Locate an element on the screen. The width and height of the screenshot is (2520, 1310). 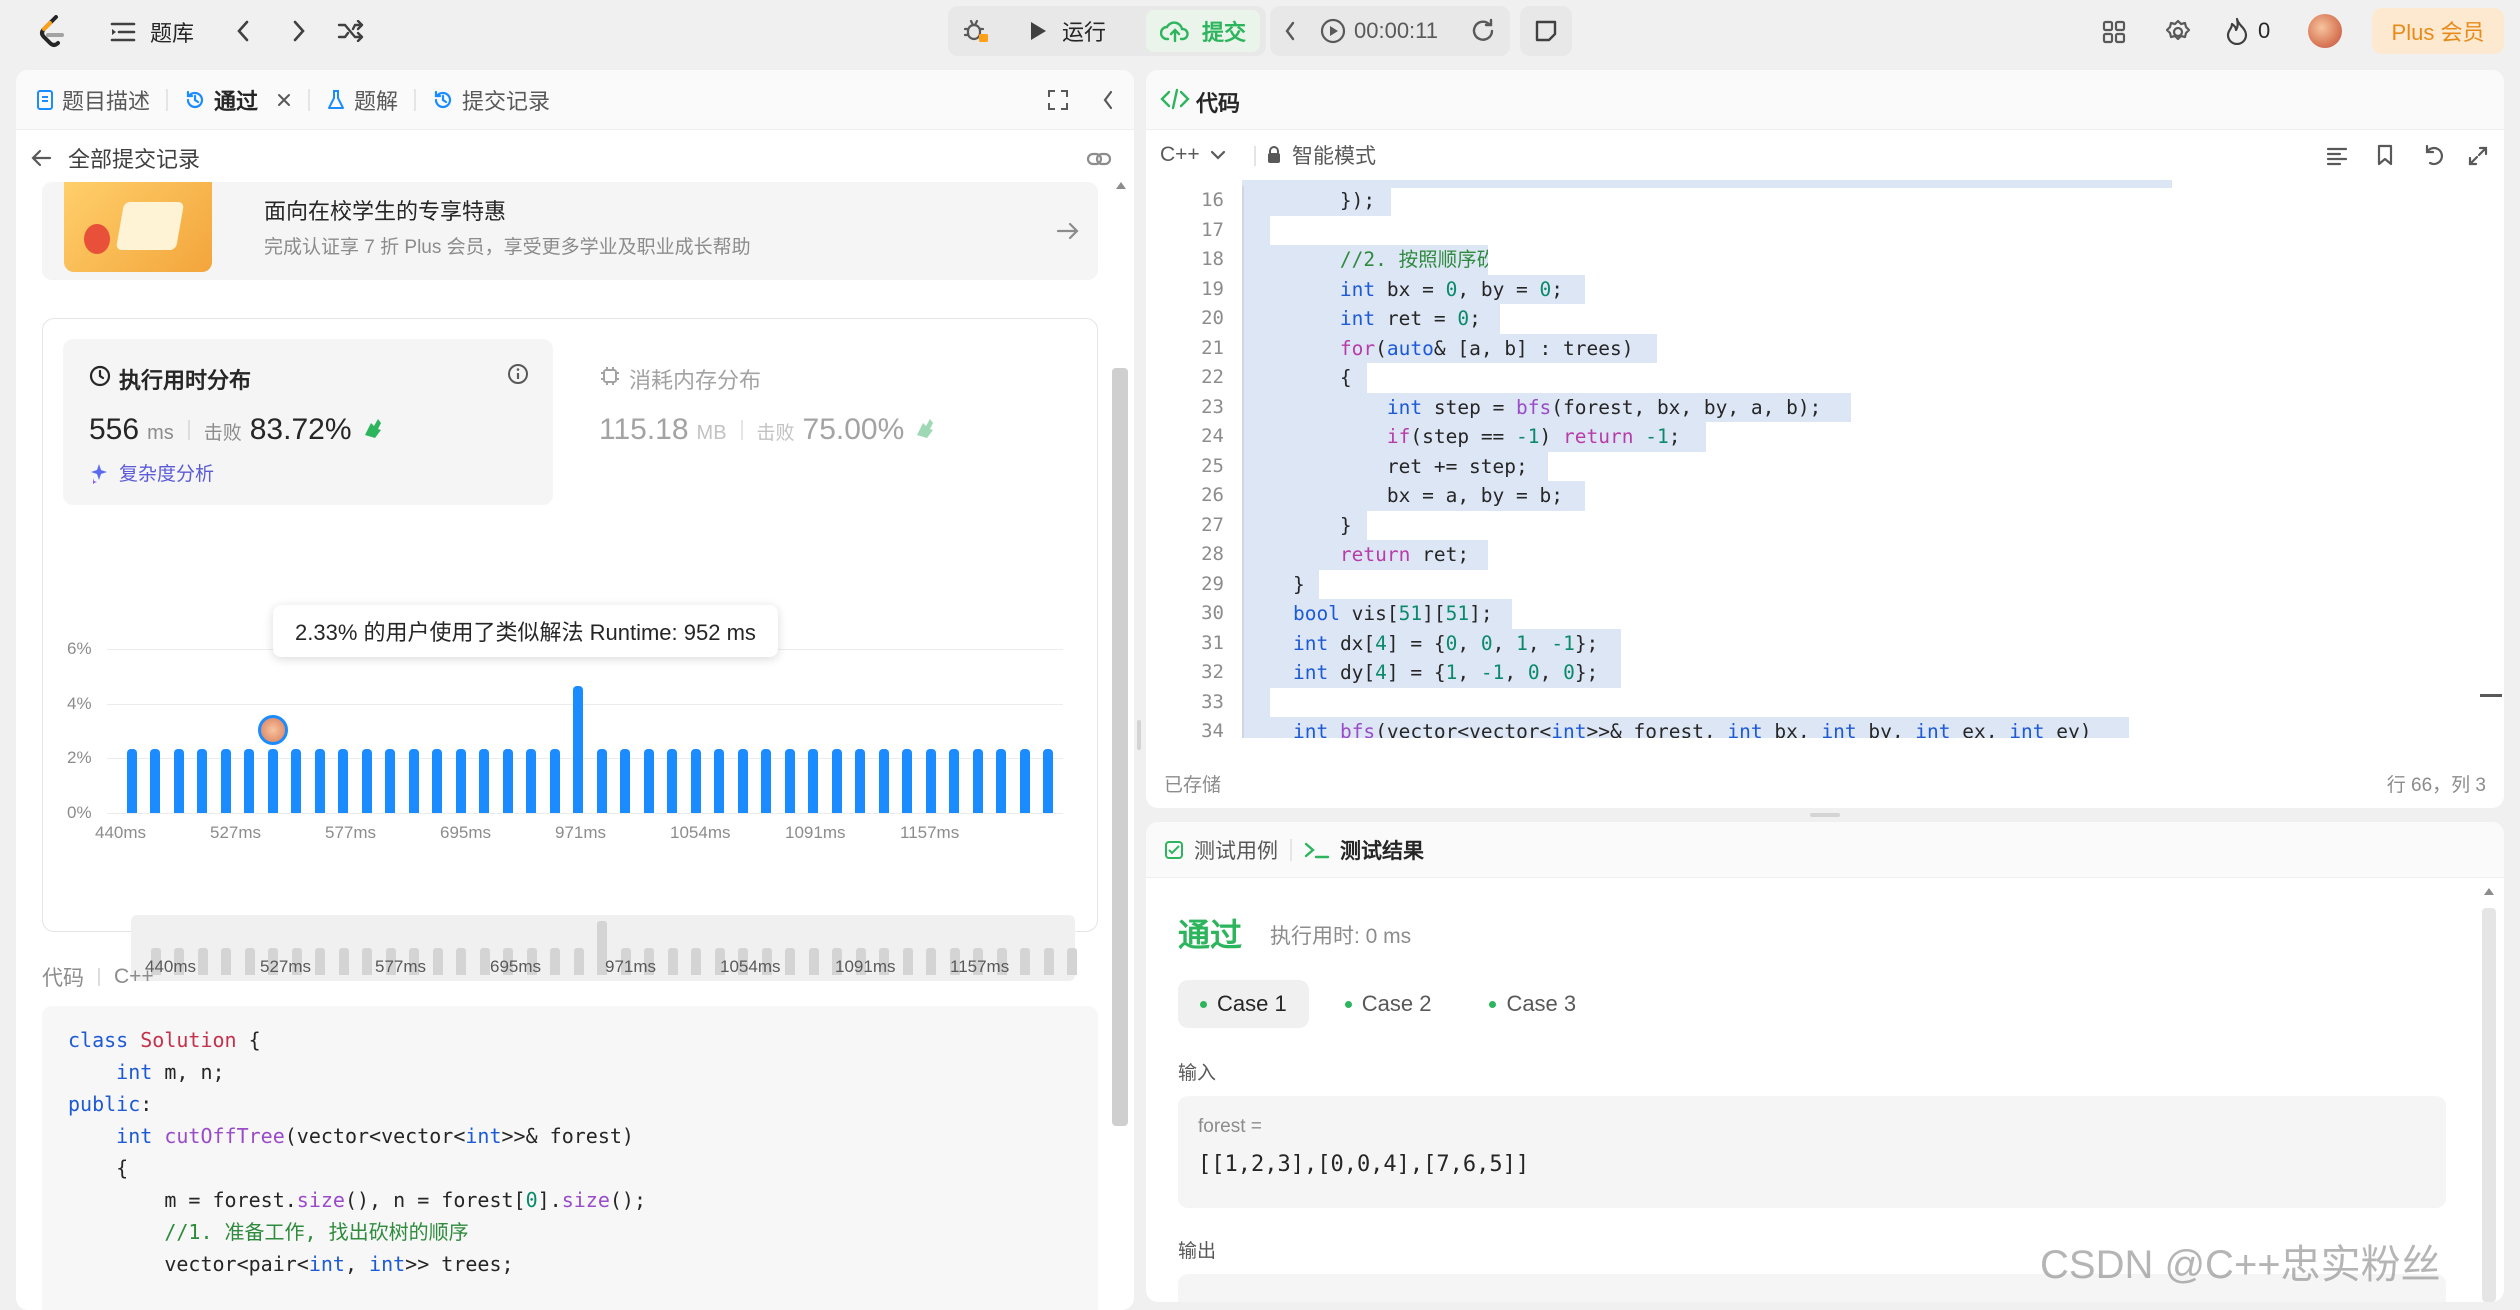
collapse-panel-button is located at coordinates (1108, 100).